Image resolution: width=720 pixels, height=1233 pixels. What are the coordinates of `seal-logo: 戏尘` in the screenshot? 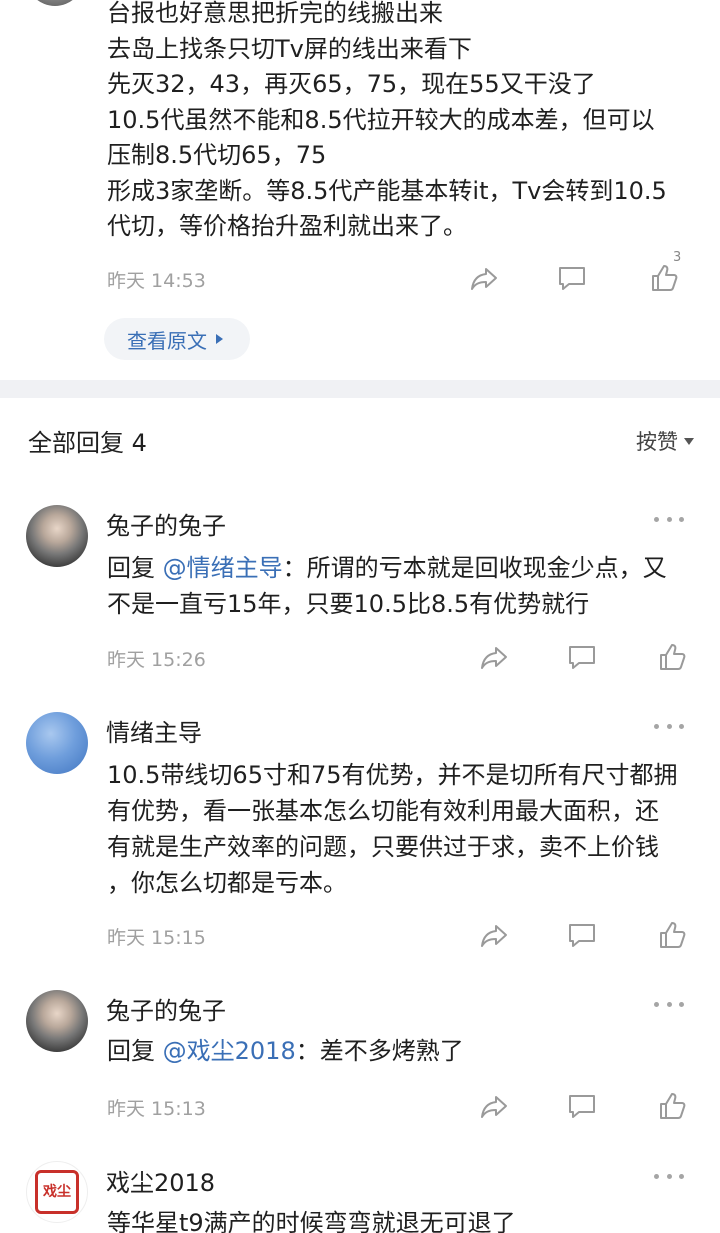 It's located at (57, 1192).